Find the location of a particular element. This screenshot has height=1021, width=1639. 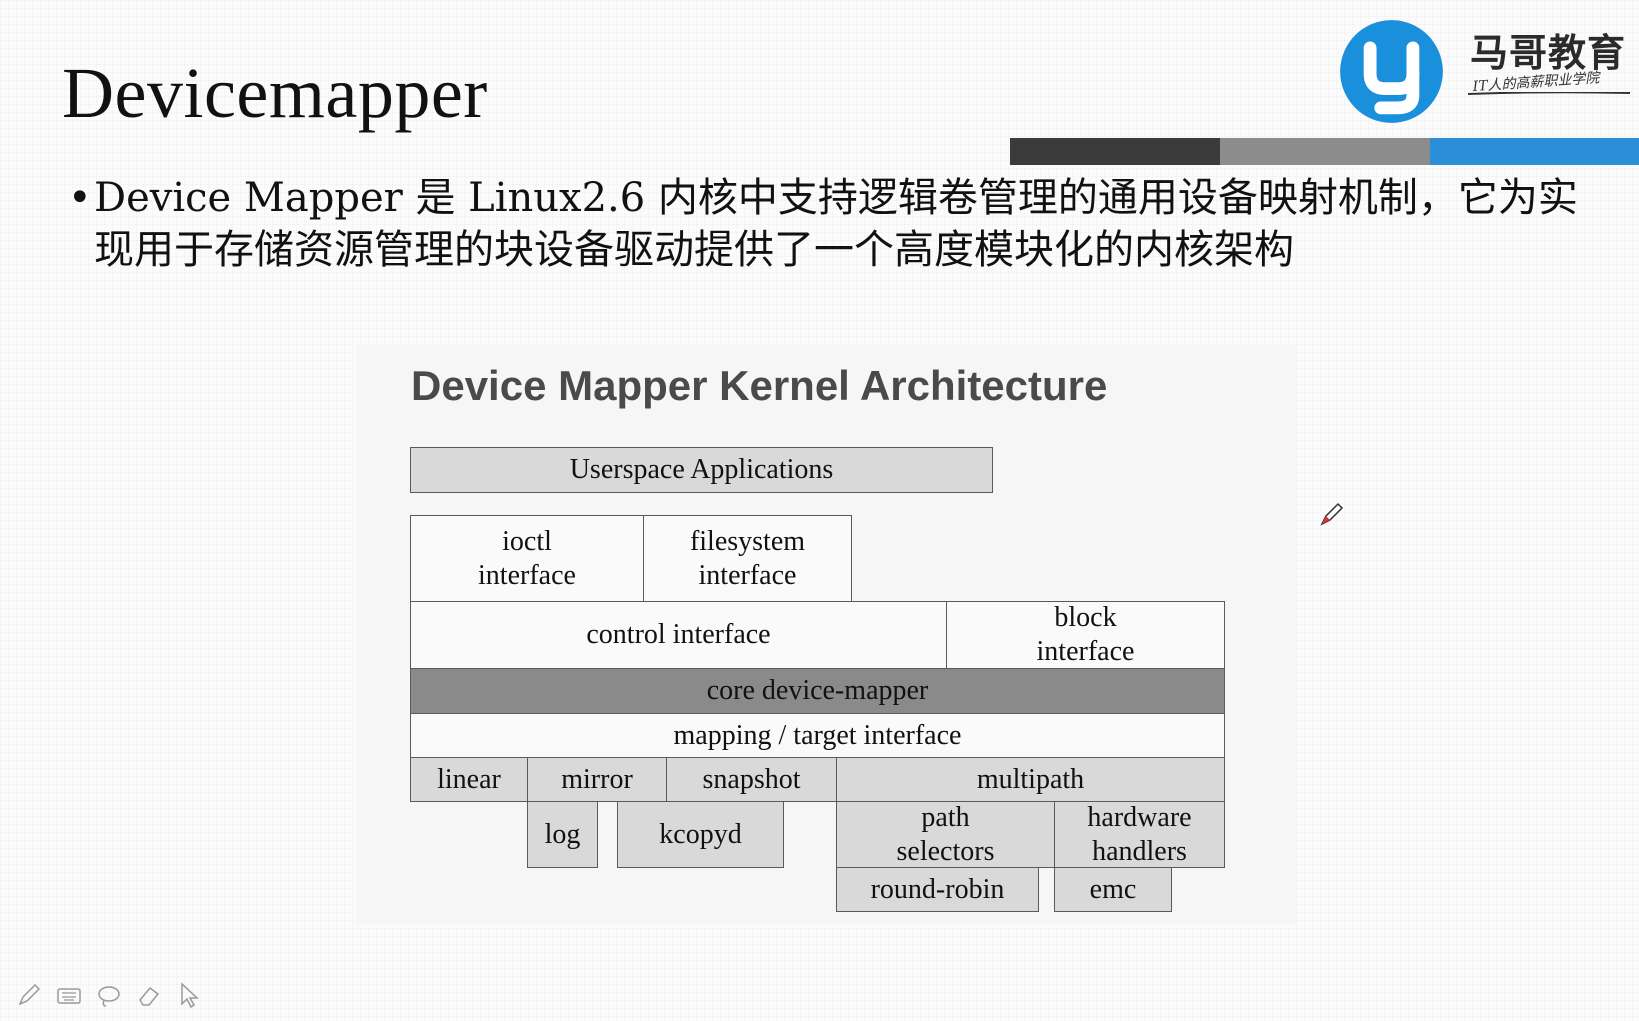

header-band-gray is located at coordinates (1325, 151).